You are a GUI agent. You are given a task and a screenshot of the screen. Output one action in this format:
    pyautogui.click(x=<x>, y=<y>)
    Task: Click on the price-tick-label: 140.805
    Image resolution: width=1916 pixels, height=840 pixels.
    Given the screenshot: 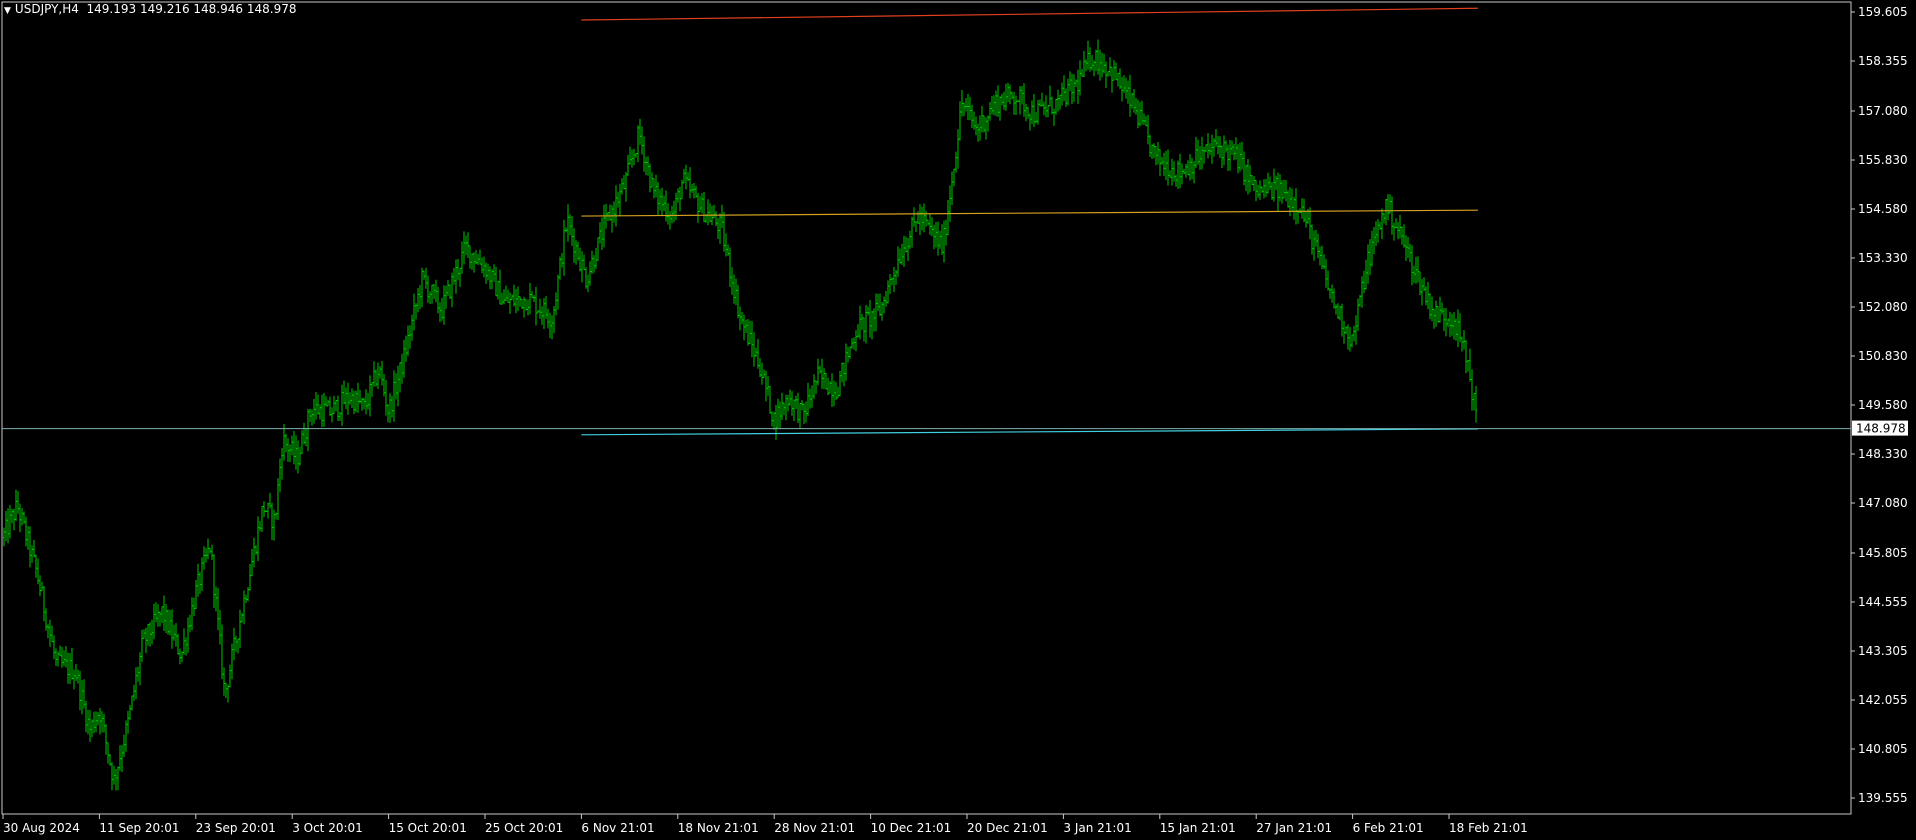 What is the action you would take?
    pyautogui.click(x=1883, y=749)
    